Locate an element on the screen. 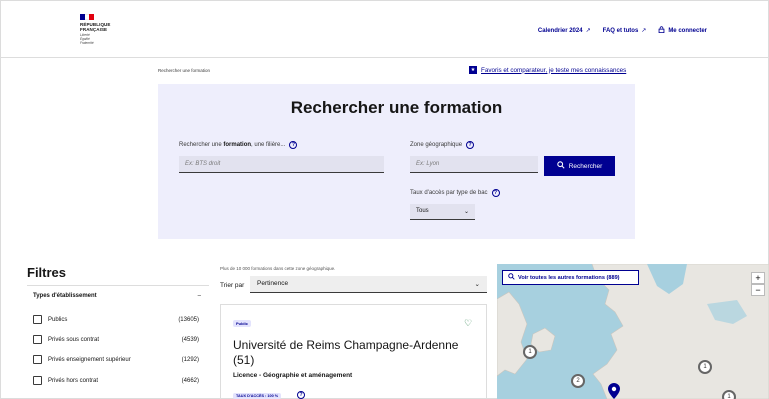  filter-item: Privés enseignement supérieur (1292) is located at coordinates (116, 359).